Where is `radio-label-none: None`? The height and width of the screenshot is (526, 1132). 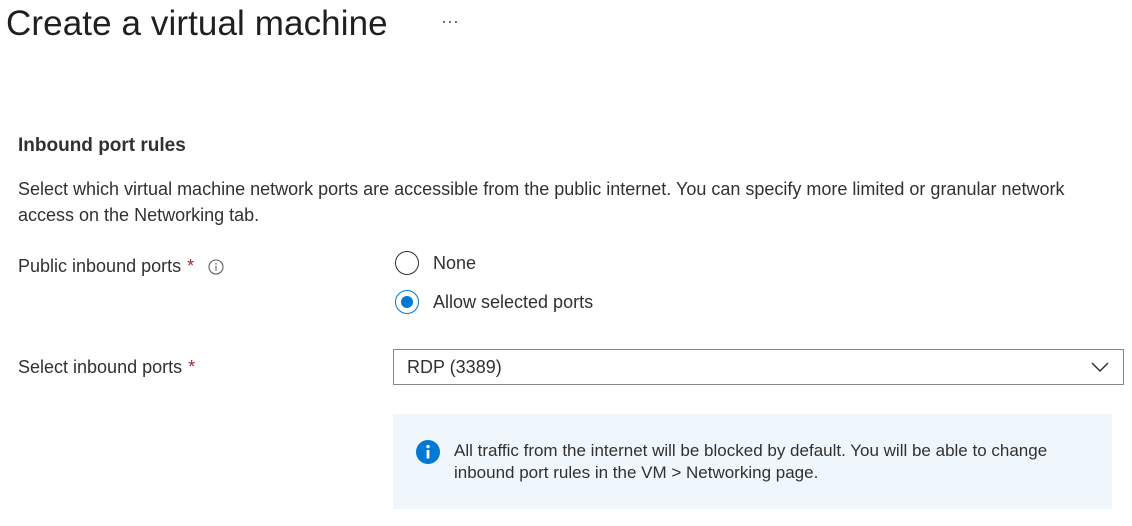 radio-label-none: None is located at coordinates (455, 262).